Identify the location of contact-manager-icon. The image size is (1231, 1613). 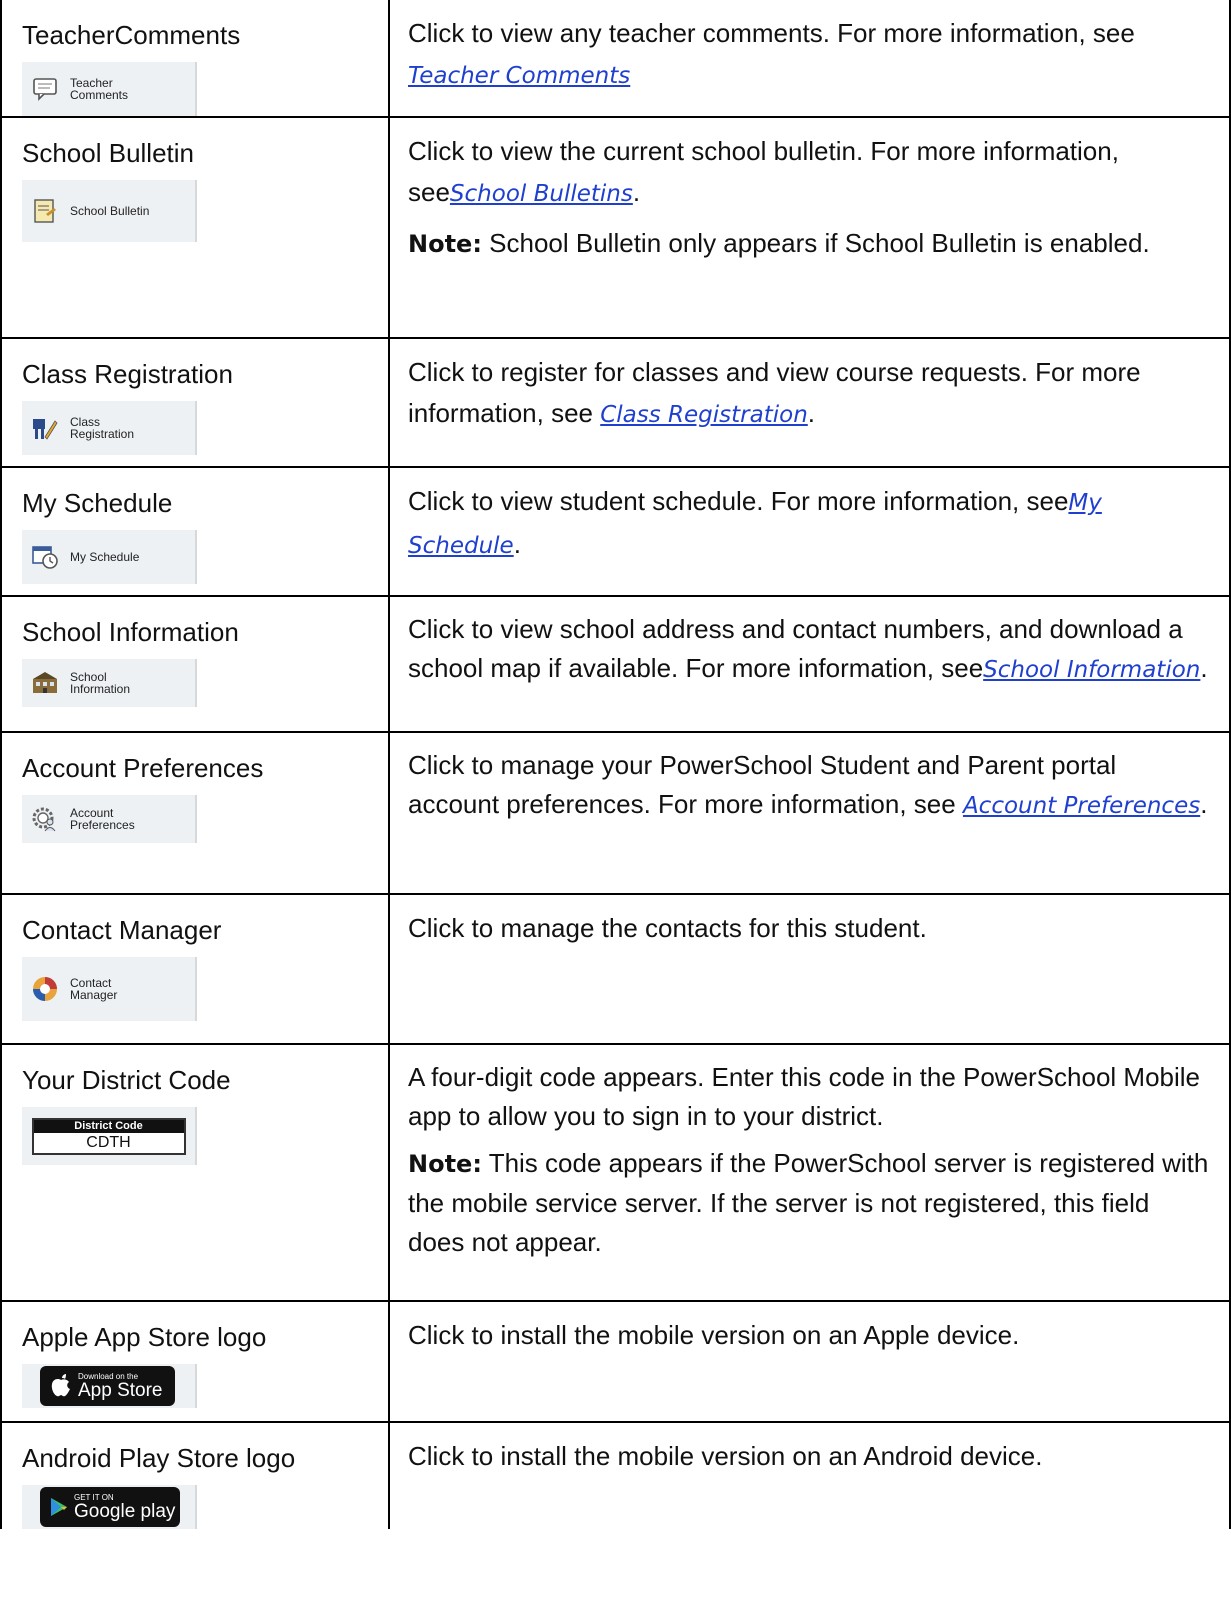
(45, 989).